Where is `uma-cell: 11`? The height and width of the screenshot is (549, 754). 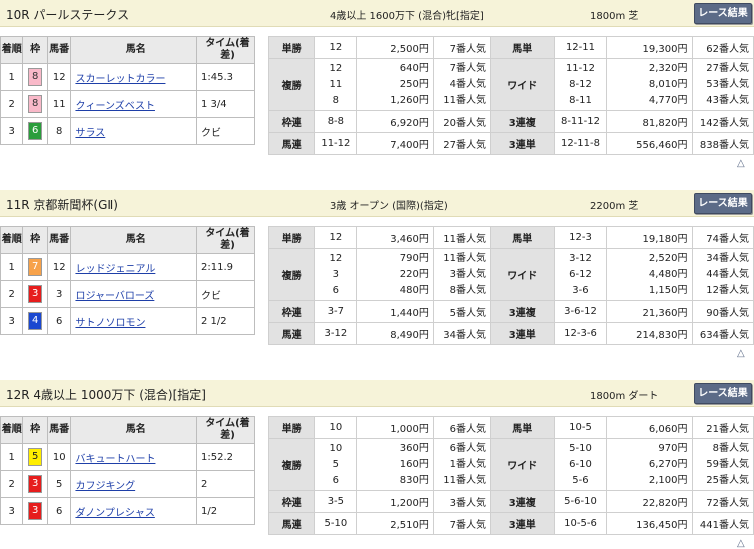
uma-cell: 11 is located at coordinates (59, 104).